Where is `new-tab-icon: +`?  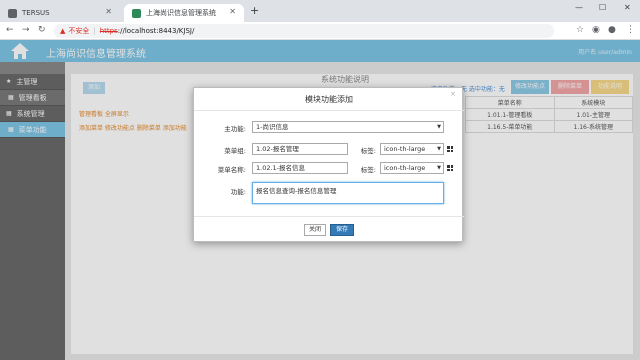 new-tab-icon: + is located at coordinates (254, 10).